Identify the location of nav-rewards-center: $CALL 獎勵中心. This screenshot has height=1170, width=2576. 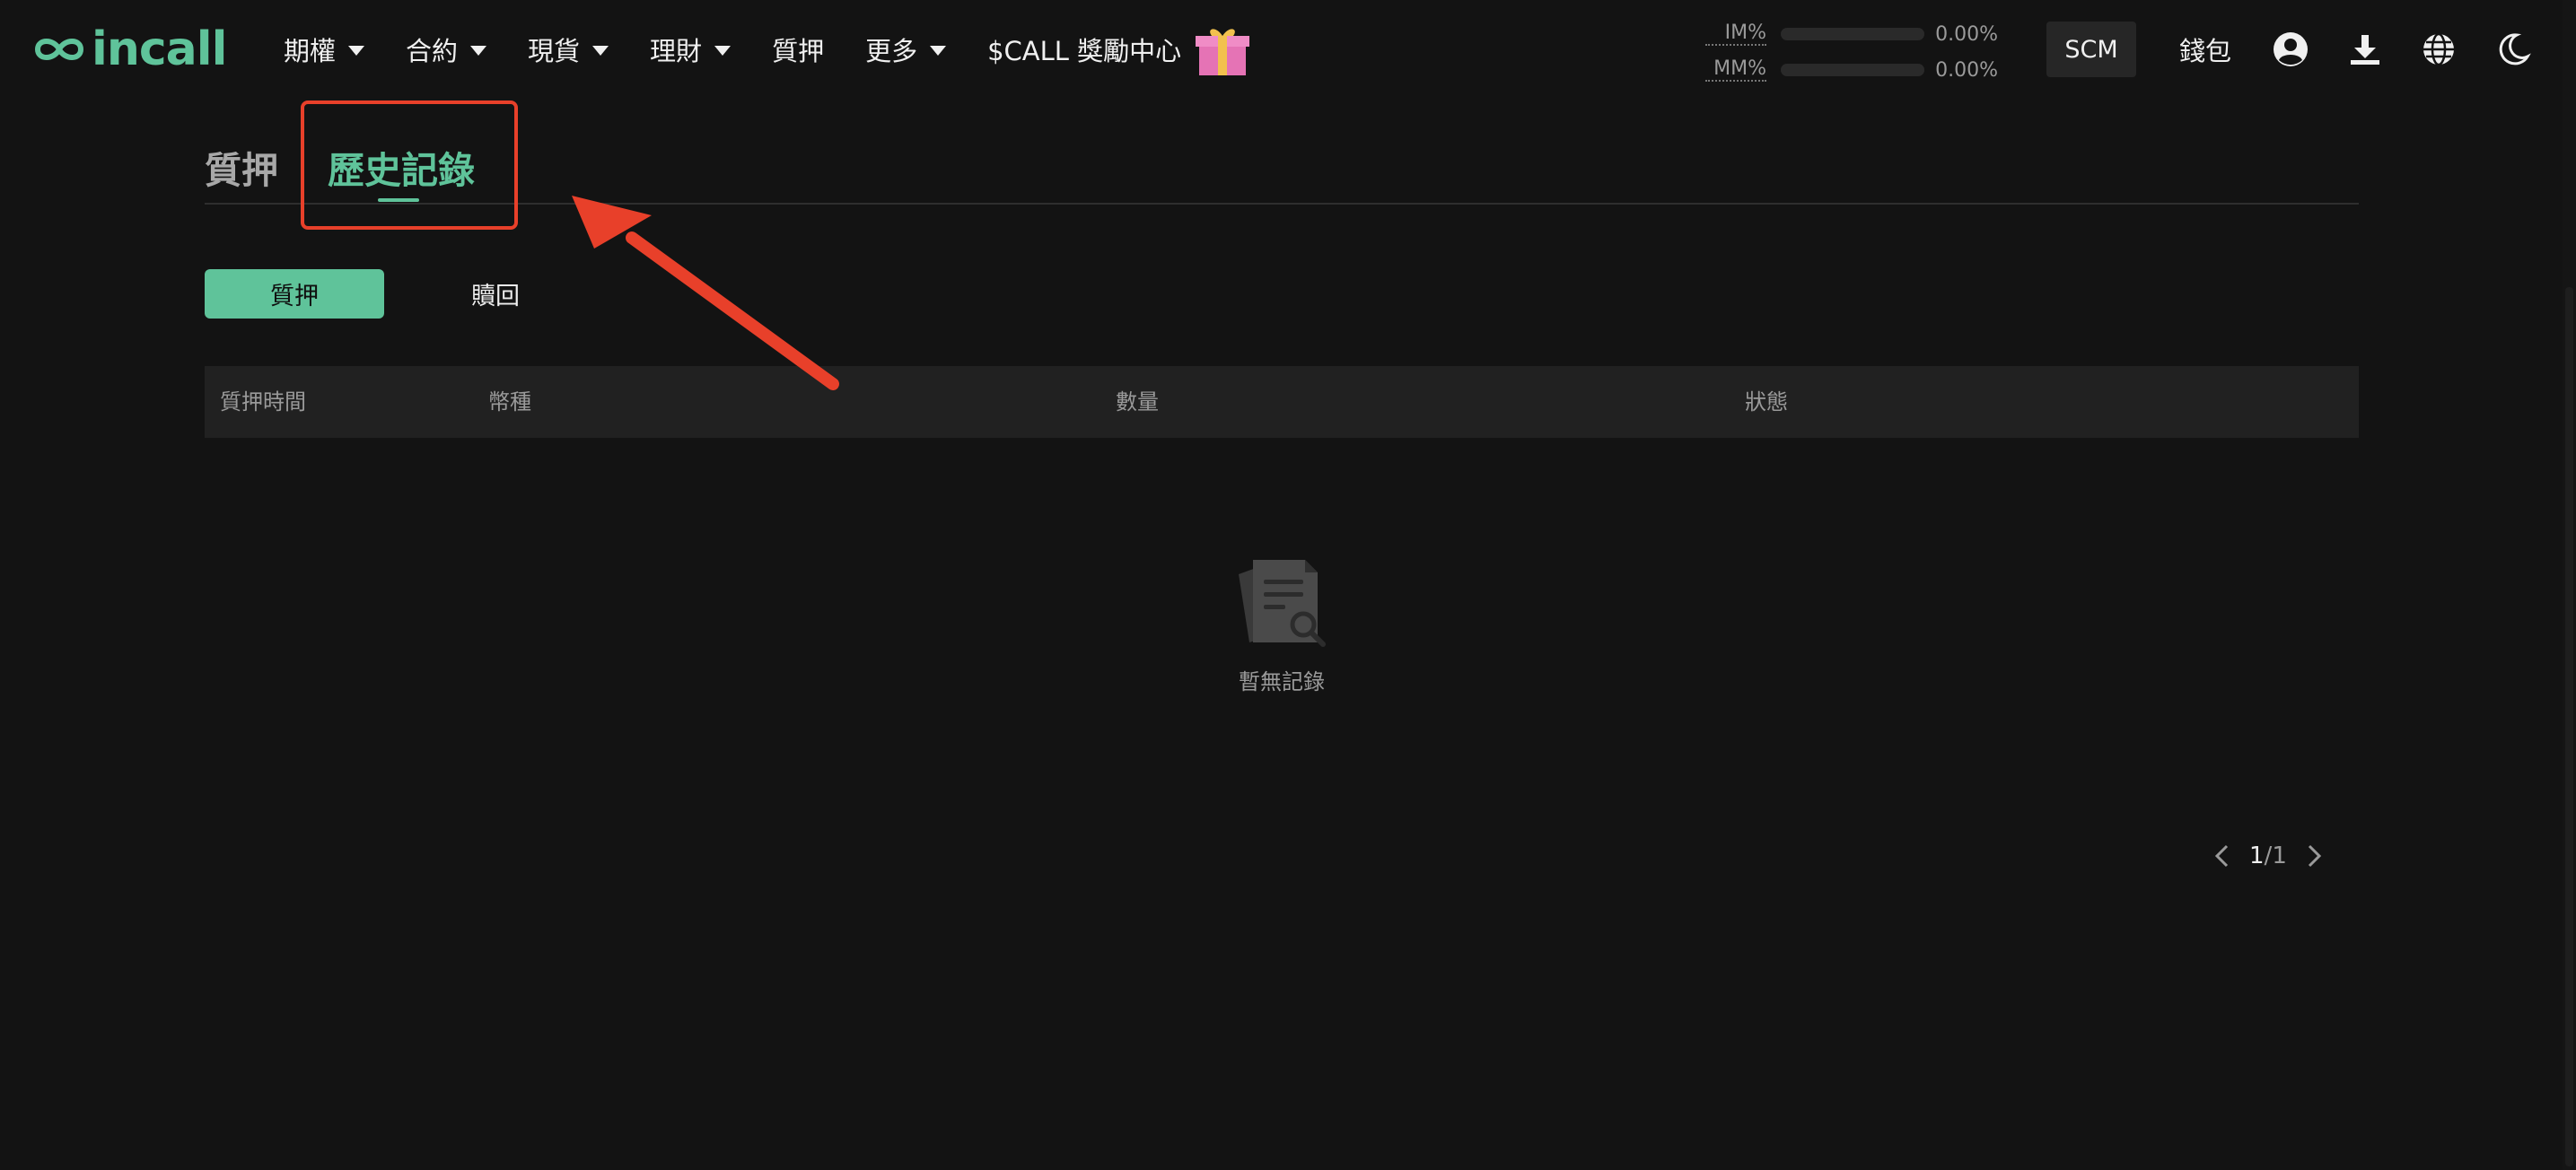
(1084, 50).